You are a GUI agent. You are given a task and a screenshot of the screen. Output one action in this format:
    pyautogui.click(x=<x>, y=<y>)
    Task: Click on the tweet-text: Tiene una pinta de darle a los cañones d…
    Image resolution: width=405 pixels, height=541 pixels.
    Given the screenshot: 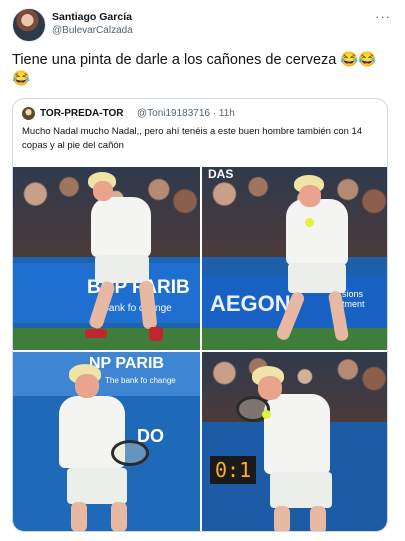 What is the action you would take?
    pyautogui.click(x=194, y=69)
    